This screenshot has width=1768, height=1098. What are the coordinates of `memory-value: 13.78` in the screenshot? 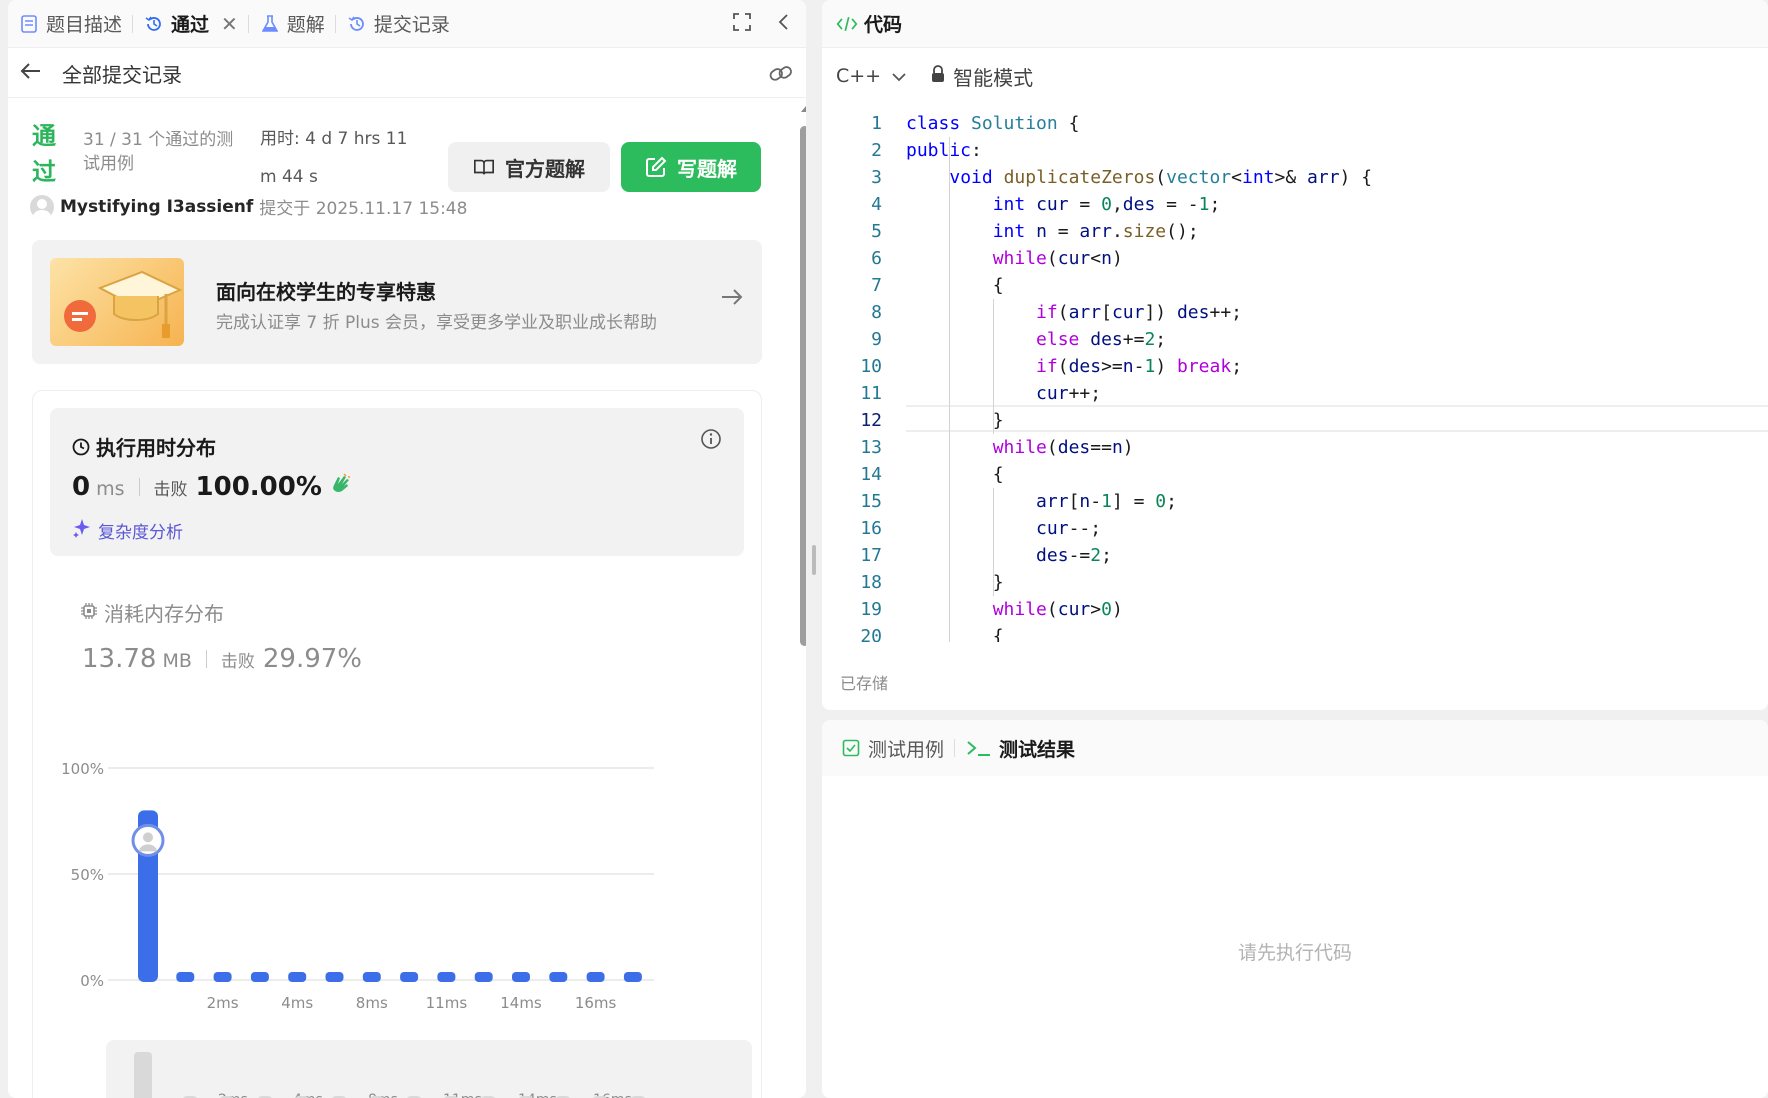 It's located at (119, 659).